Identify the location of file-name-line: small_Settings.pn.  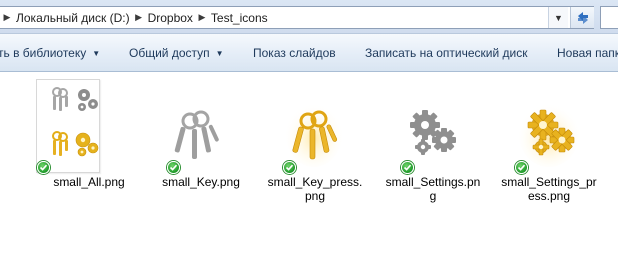
(433, 182).